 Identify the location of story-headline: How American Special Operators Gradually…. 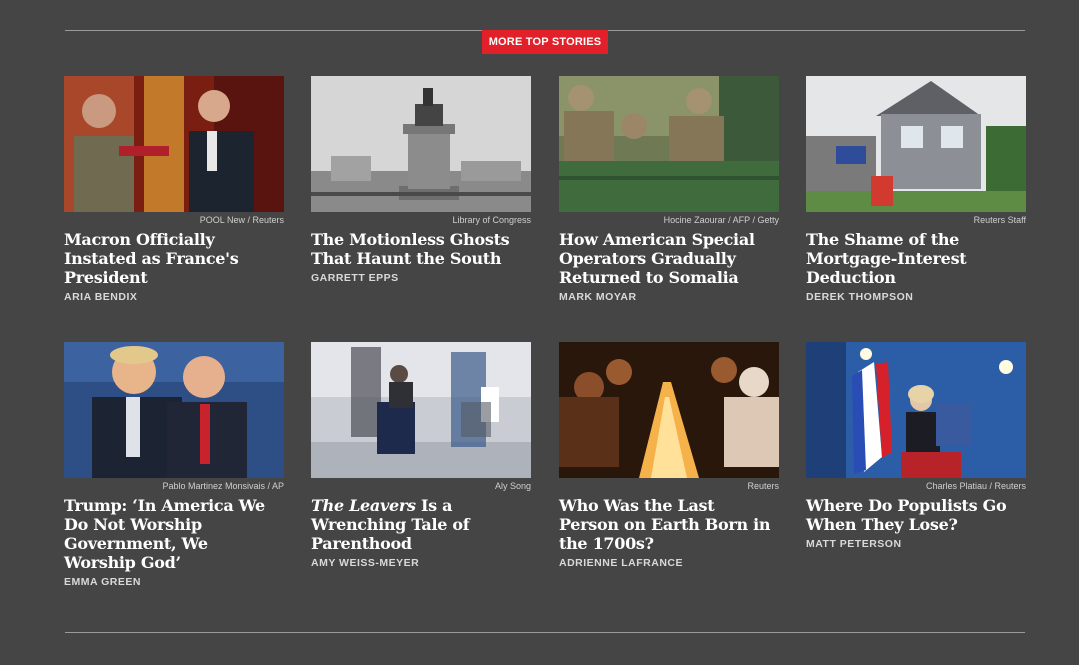
(669, 258).